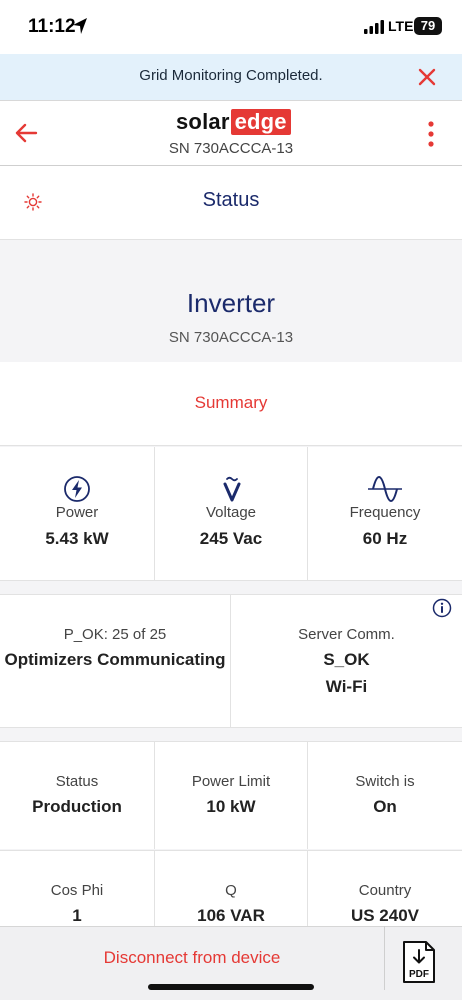 The width and height of the screenshot is (462, 1000). Describe the element at coordinates (385, 806) in the screenshot. I see `status-value: On` at that location.